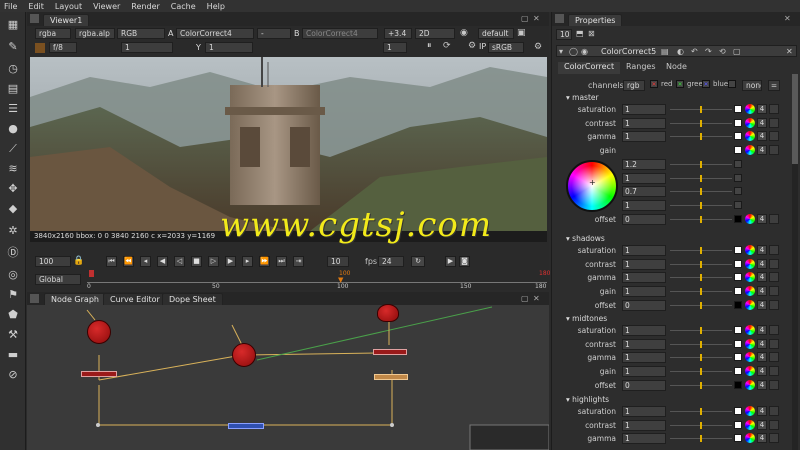  What do you see at coordinates (418, 261) in the screenshot?
I see `loop-icon: ↻` at bounding box center [418, 261].